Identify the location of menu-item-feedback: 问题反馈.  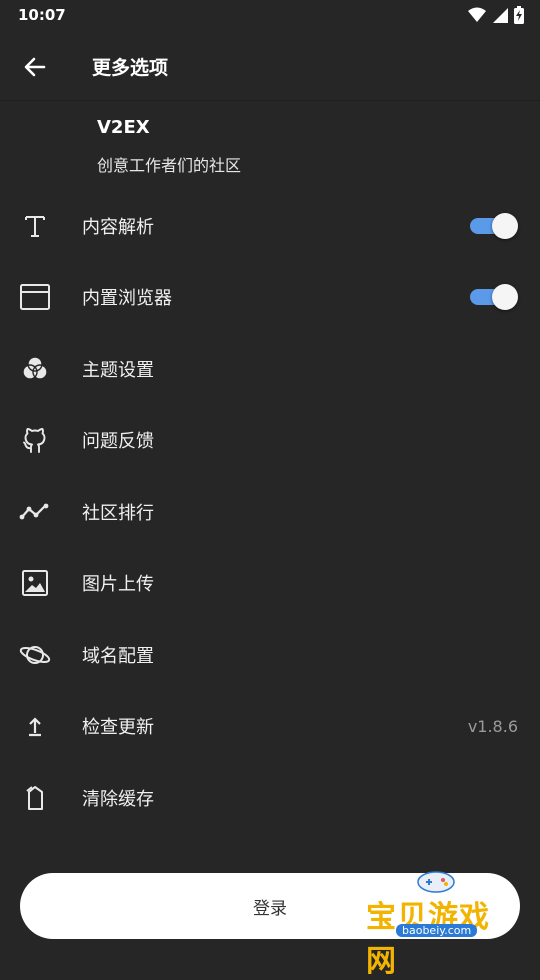
(270, 441).